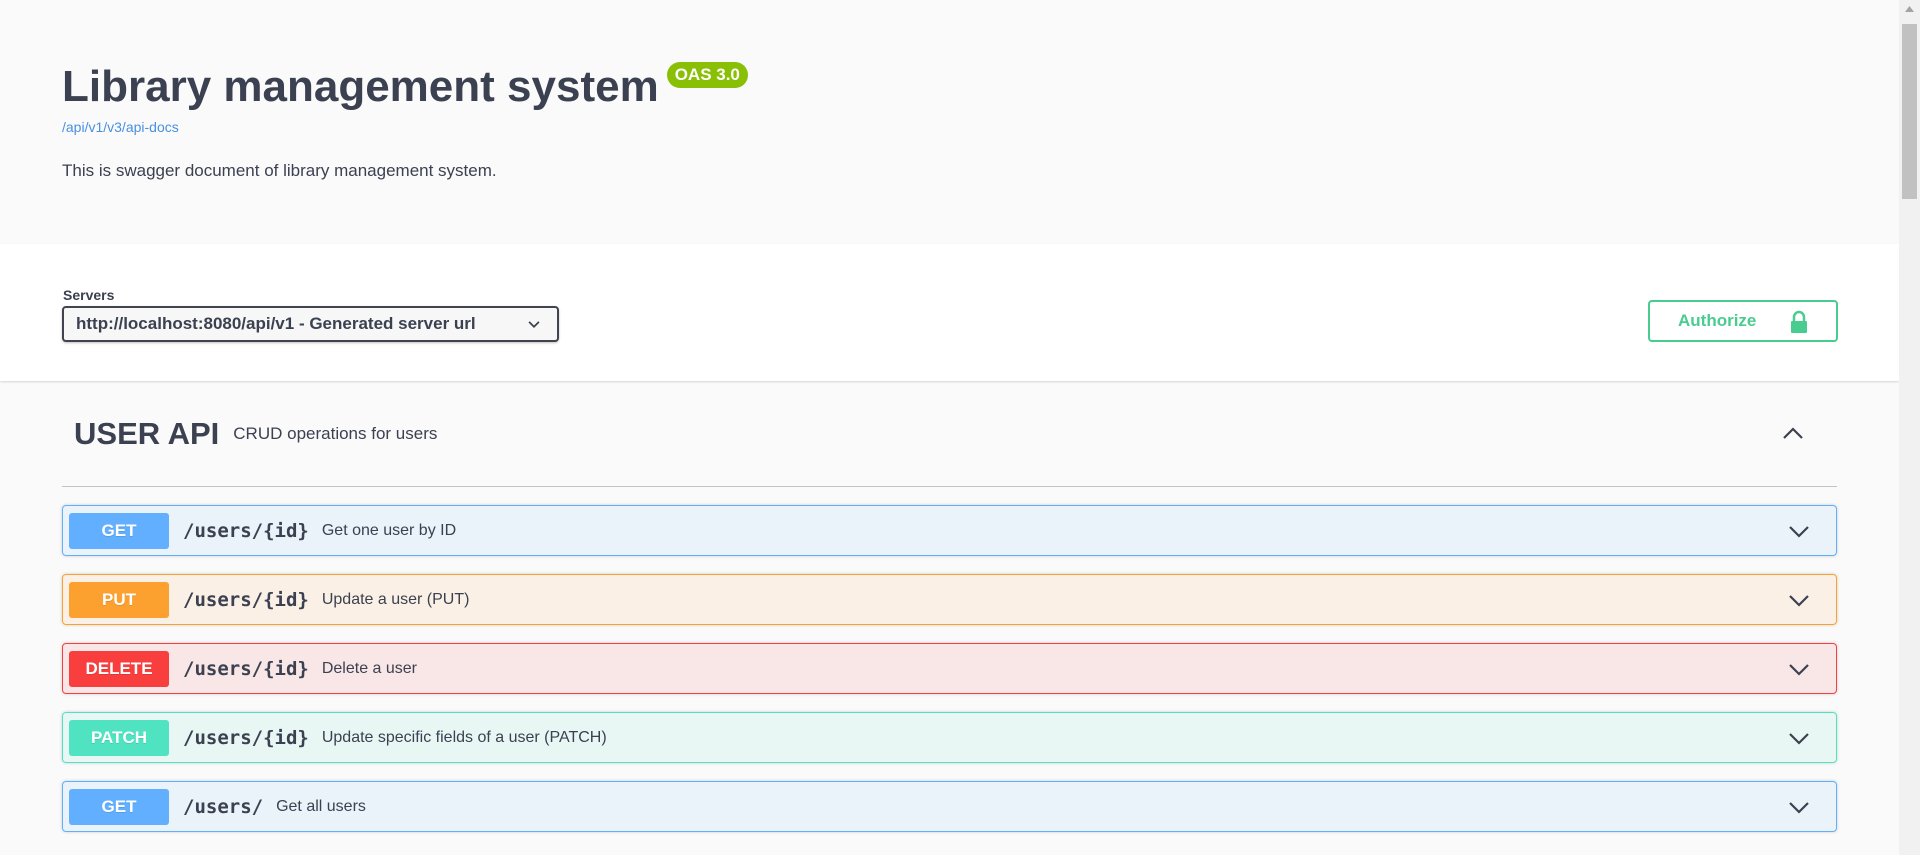 The width and height of the screenshot is (1920, 855). What do you see at coordinates (1717, 320) in the screenshot?
I see `authorize-label: Authorize` at bounding box center [1717, 320].